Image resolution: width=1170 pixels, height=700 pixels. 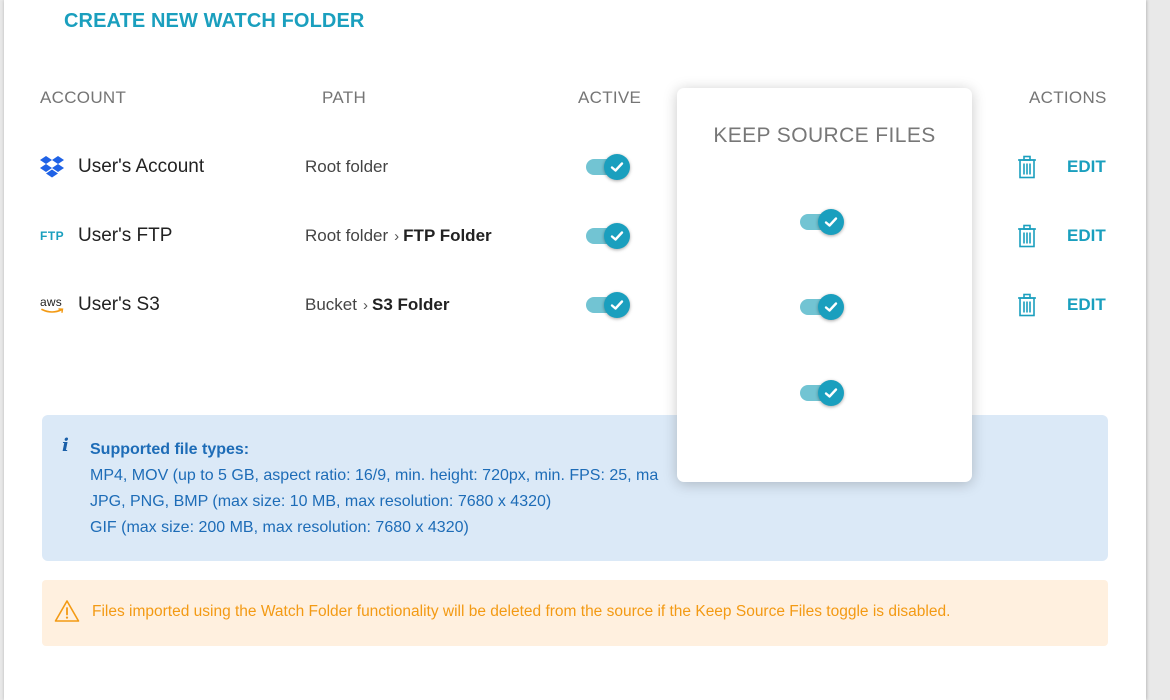 What do you see at coordinates (65, 445) in the screenshot?
I see `info-icon: i` at bounding box center [65, 445].